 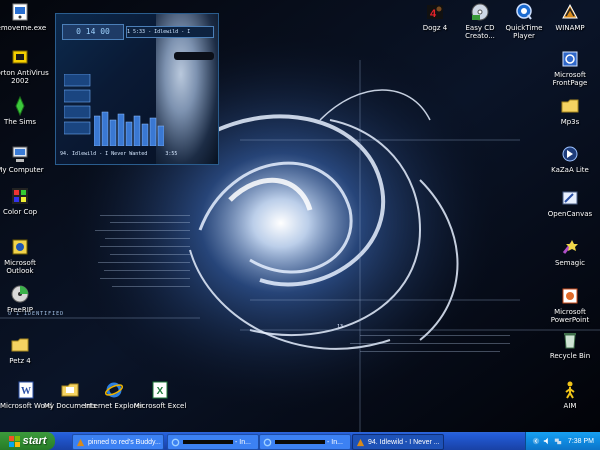 What do you see at coordinates (558, 441) in the screenshot?
I see `network-icon` at bounding box center [558, 441].